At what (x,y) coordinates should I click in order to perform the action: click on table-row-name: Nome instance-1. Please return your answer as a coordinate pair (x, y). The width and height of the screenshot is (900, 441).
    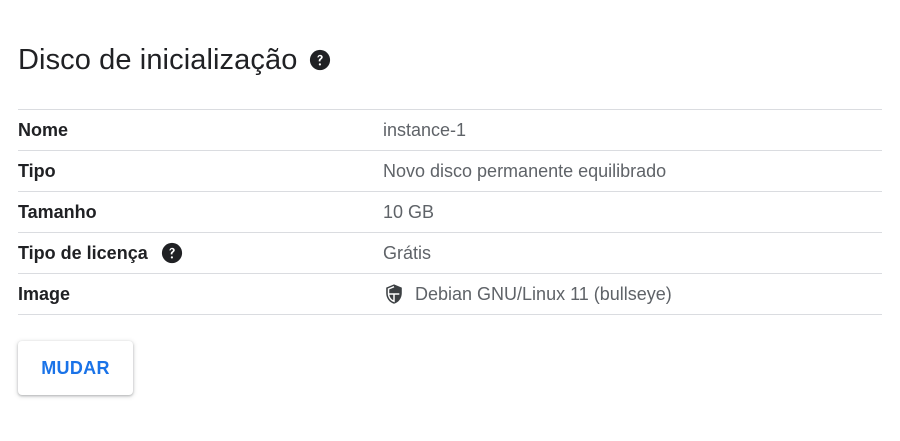
    Looking at the image, I should click on (450, 130).